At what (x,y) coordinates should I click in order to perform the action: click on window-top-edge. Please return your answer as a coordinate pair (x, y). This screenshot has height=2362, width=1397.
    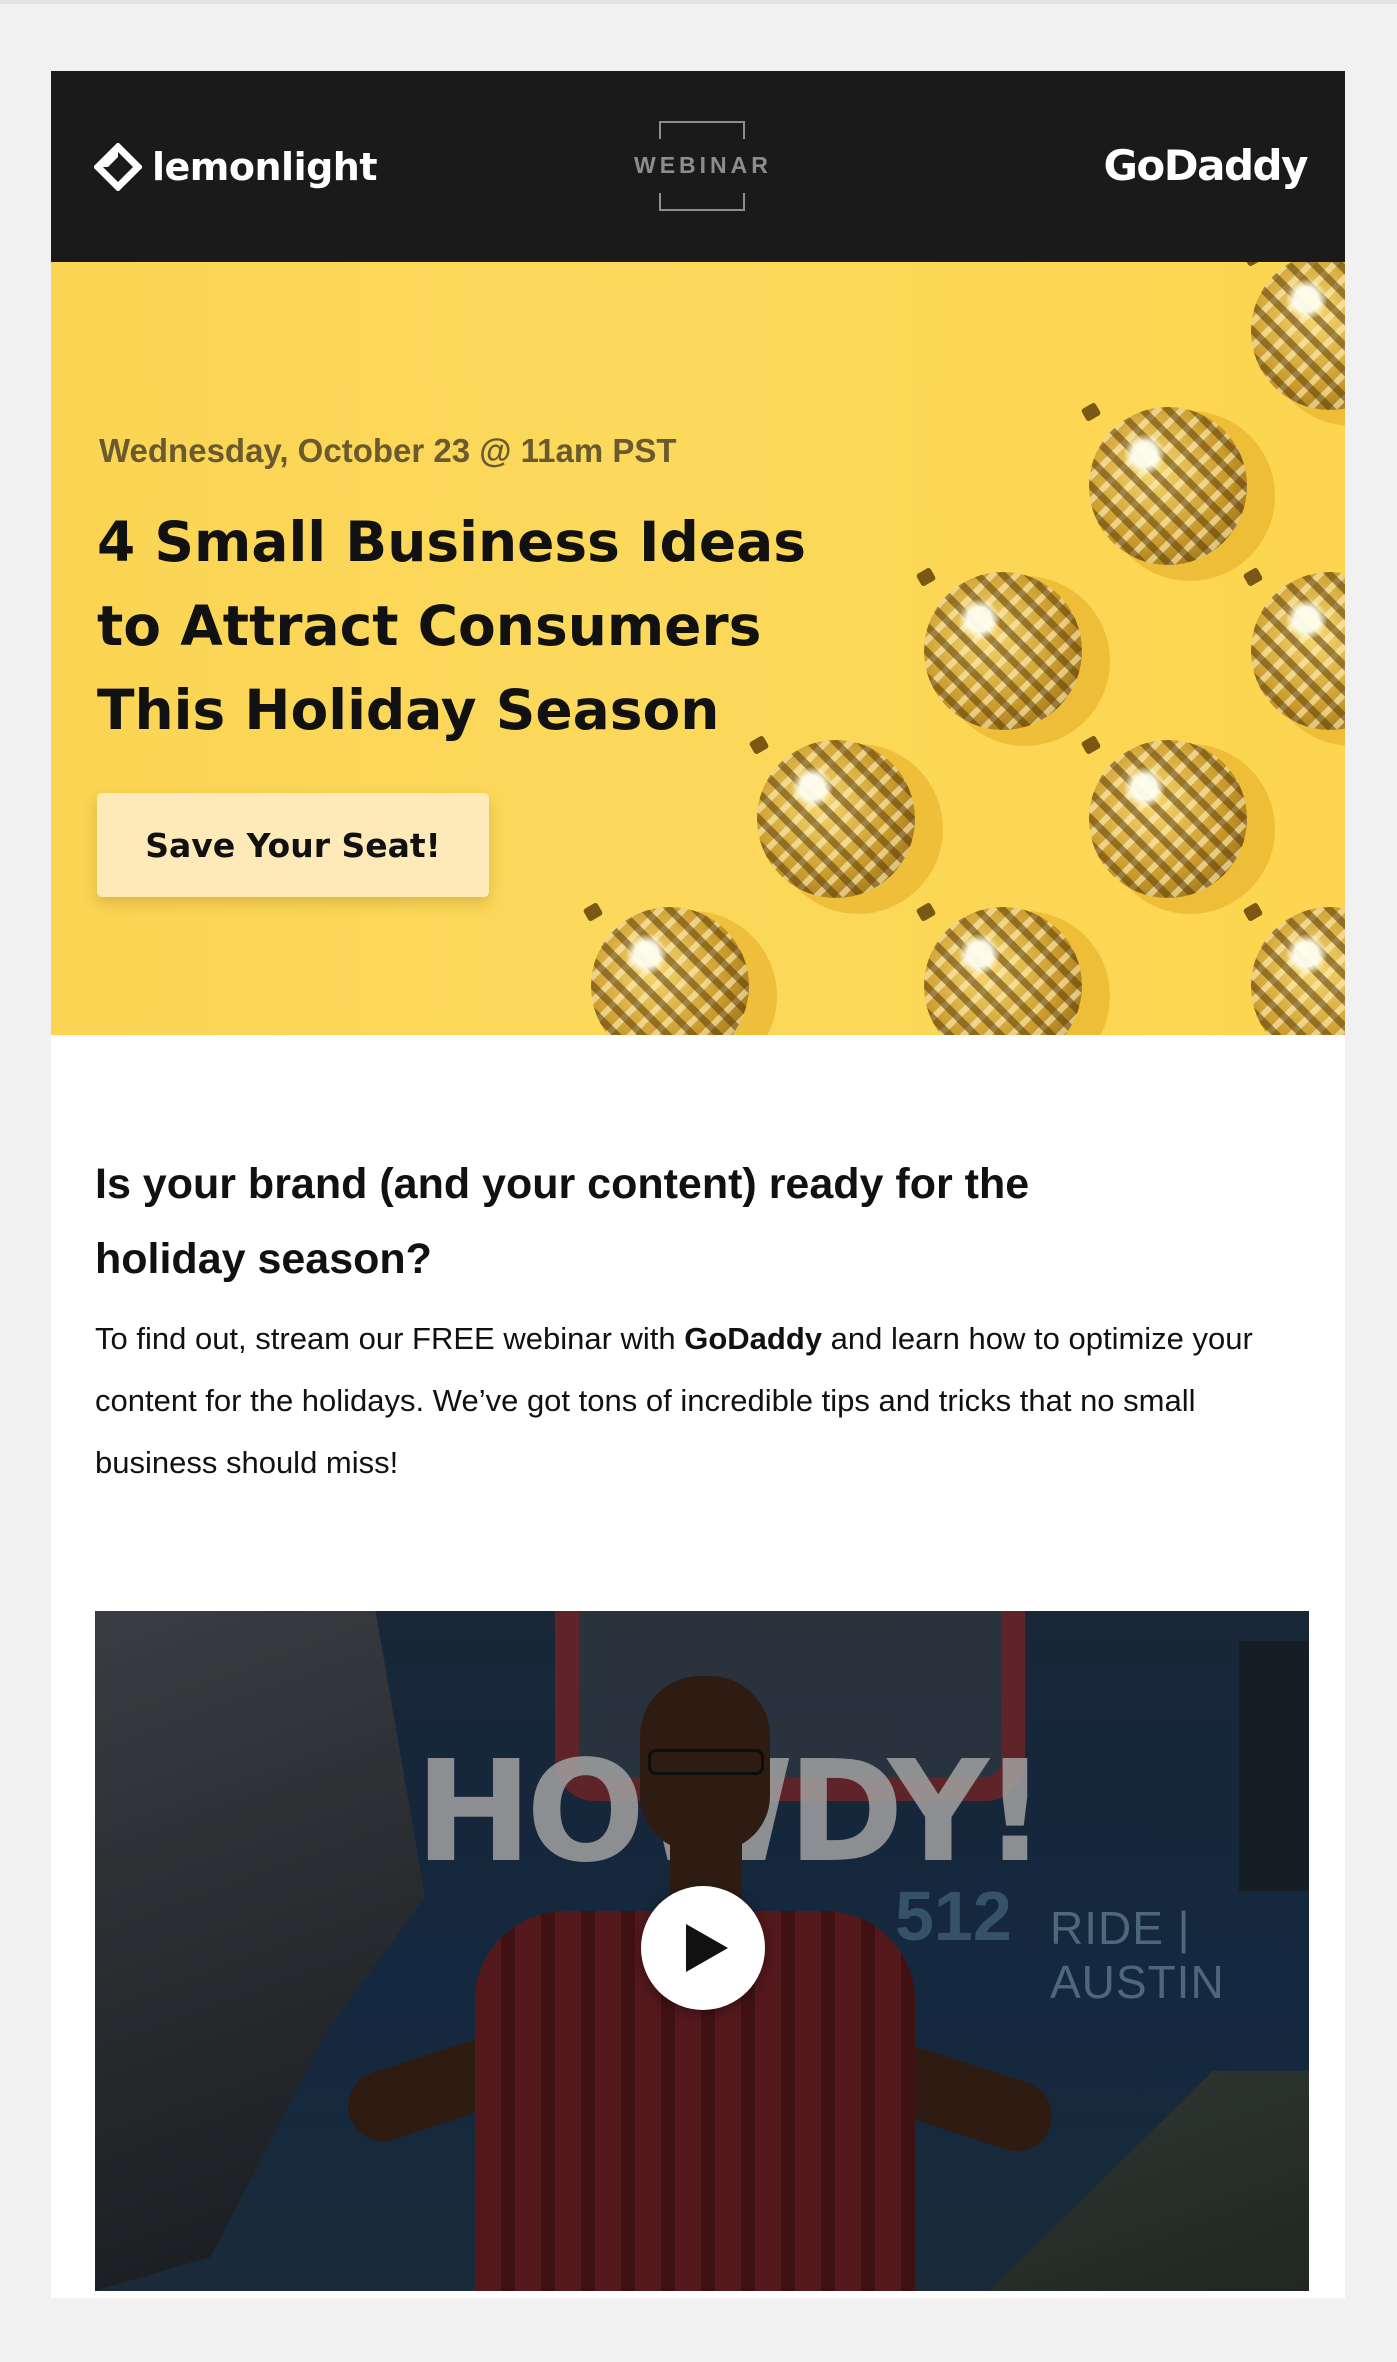
    Looking at the image, I should click on (698, 2).